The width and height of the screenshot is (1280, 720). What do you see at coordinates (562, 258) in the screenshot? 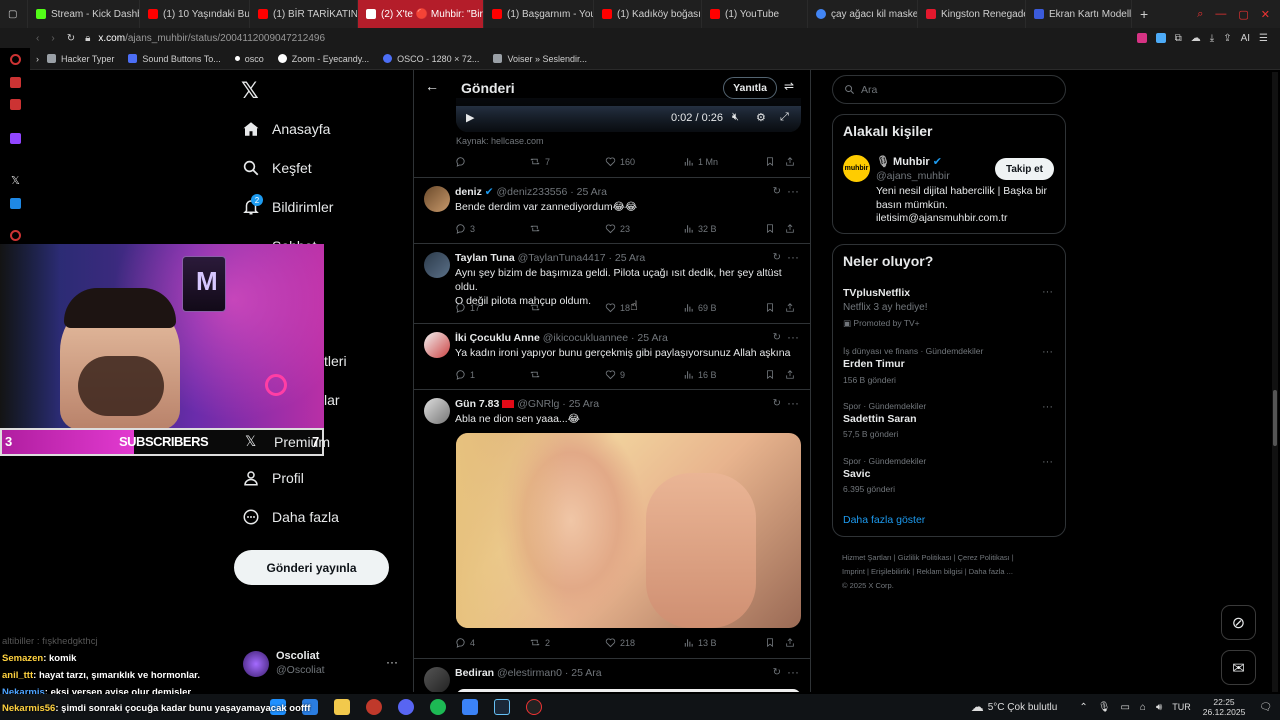
I see `author-handle: @TaylanTuna4417` at bounding box center [562, 258].